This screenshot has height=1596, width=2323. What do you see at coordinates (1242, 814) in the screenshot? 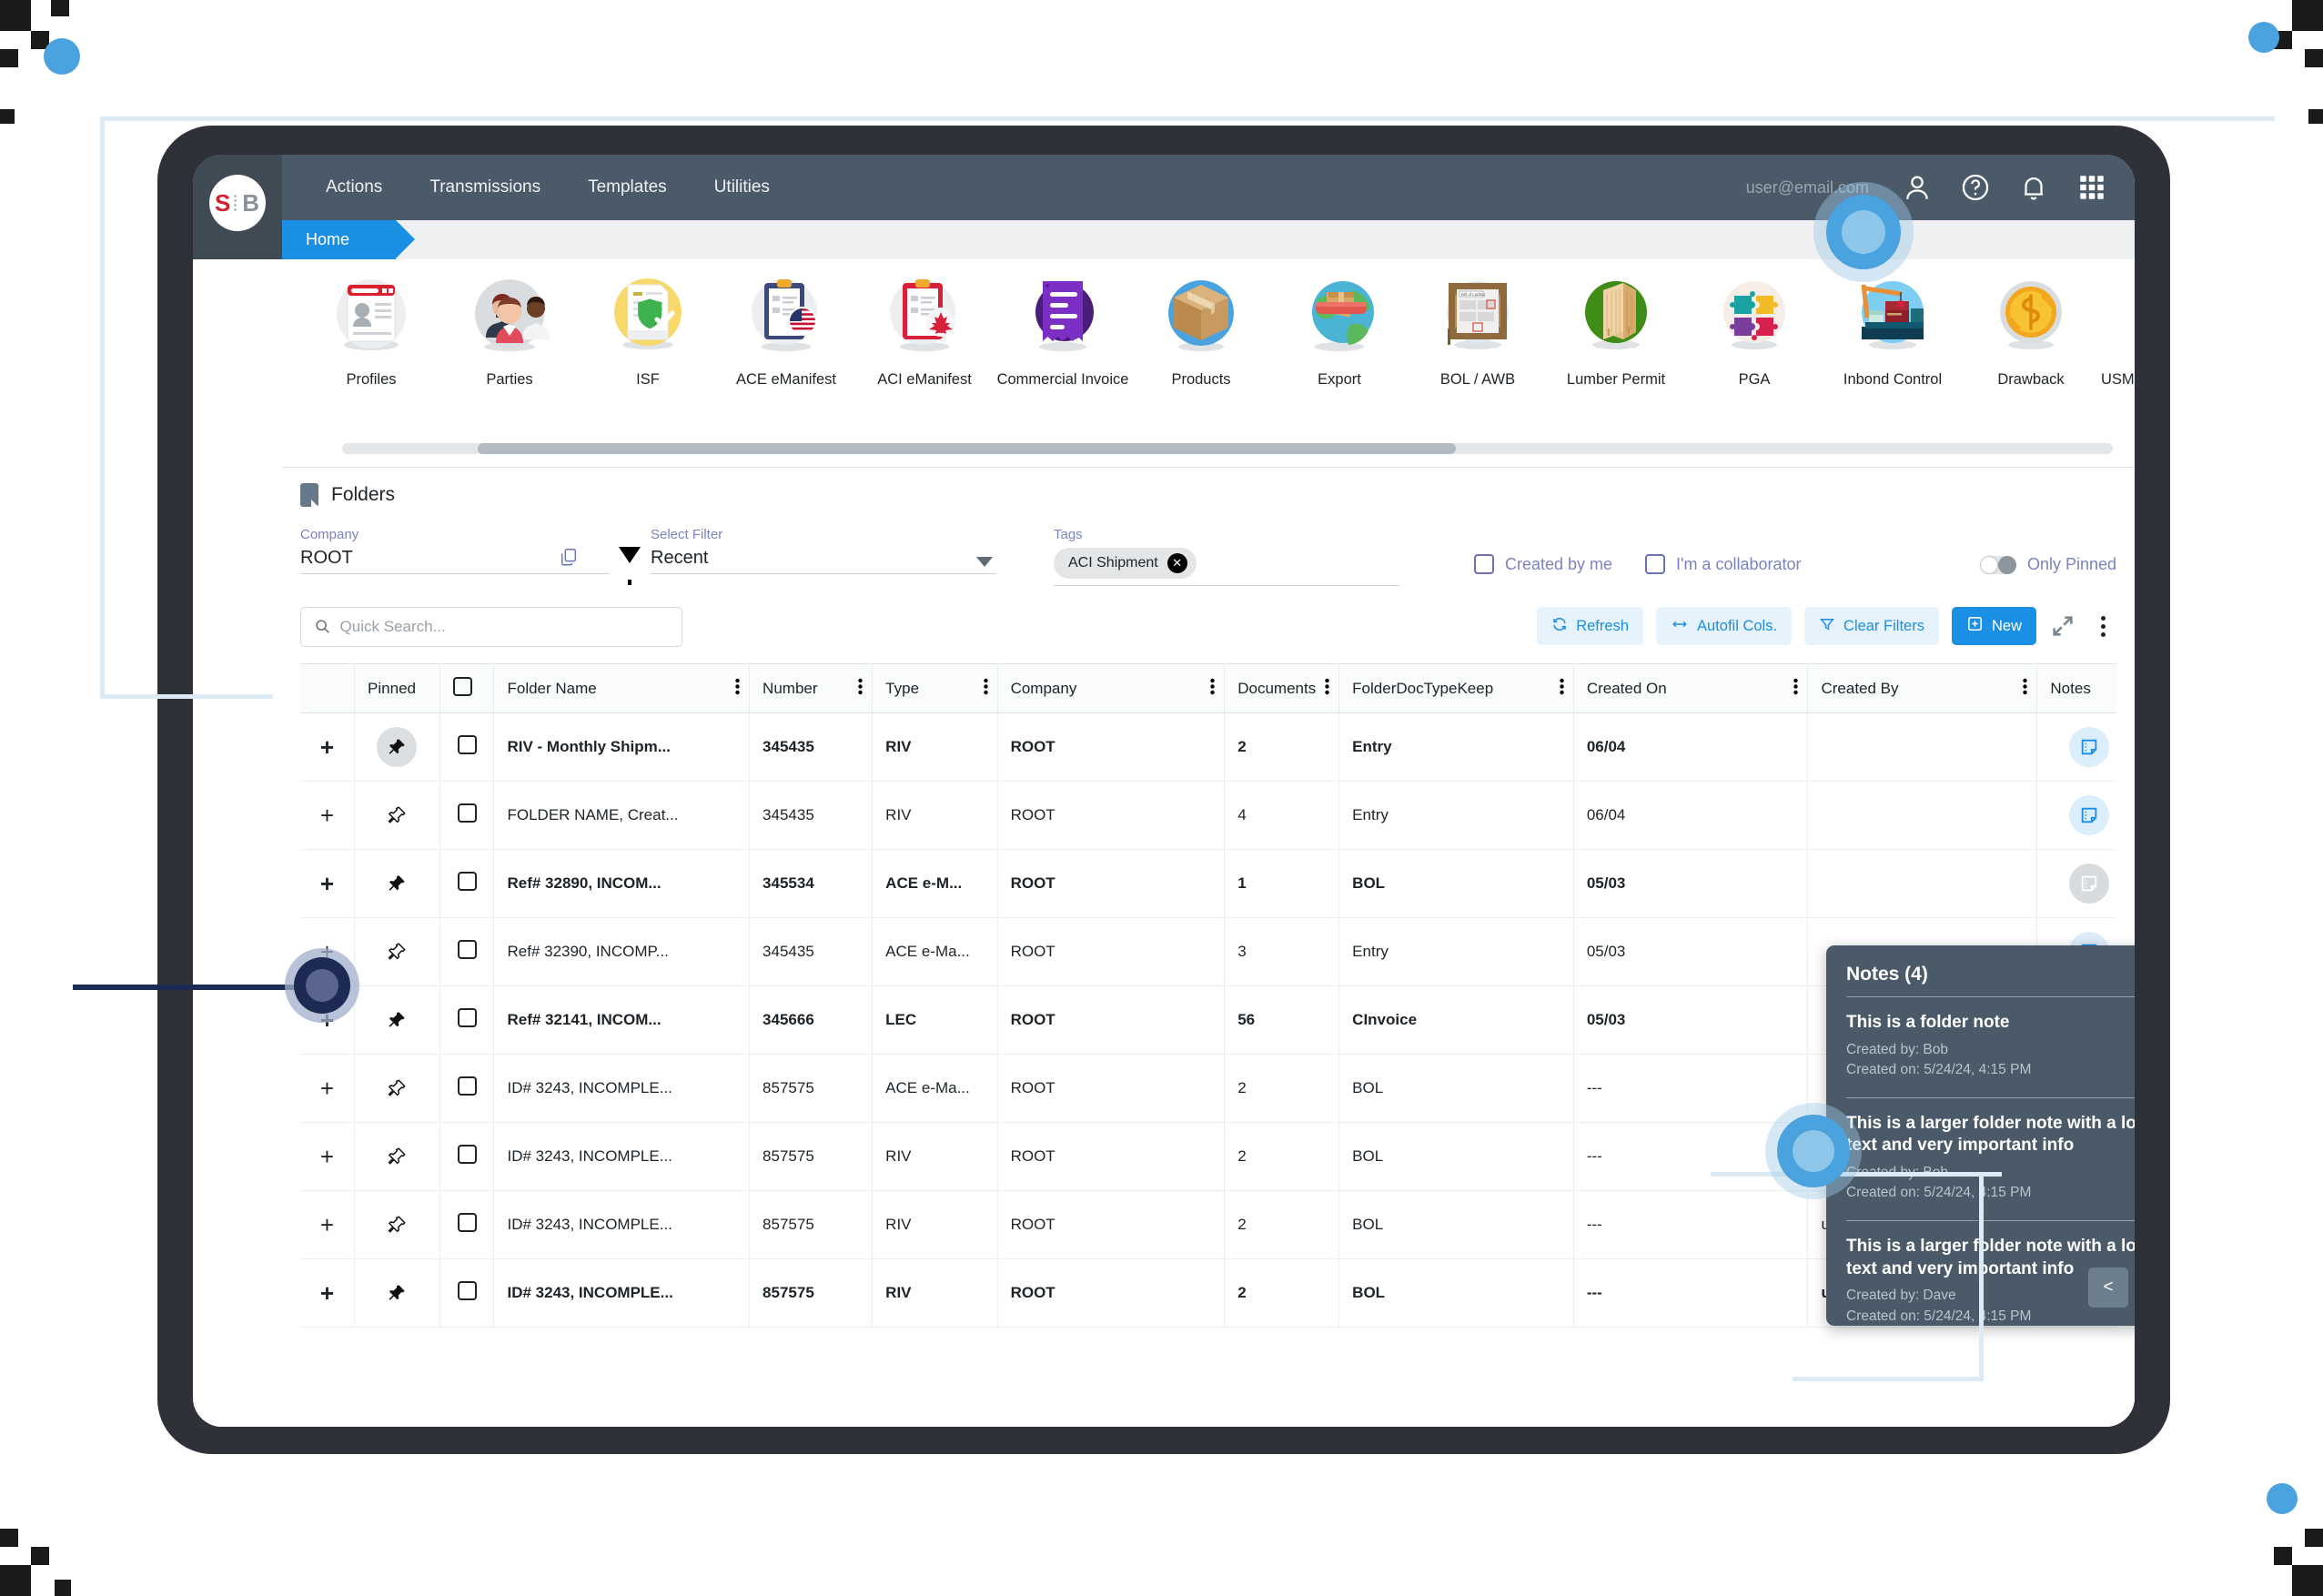
I see `documents-text: 4` at bounding box center [1242, 814].